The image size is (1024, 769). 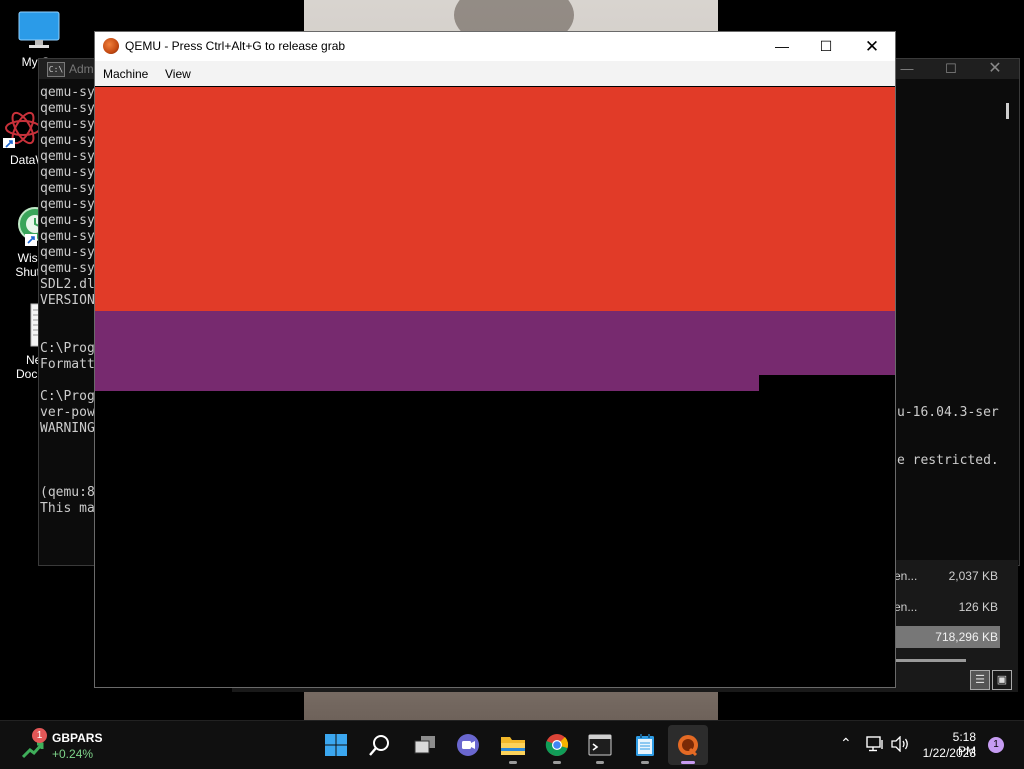 What do you see at coordinates (1007, 111) in the screenshot?
I see `console-scrollbar-thumb` at bounding box center [1007, 111].